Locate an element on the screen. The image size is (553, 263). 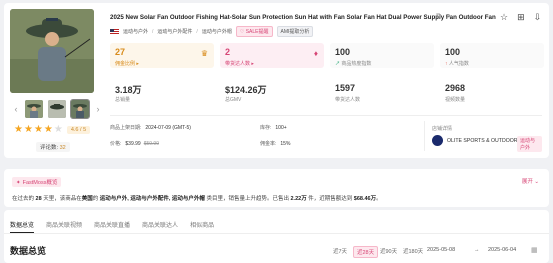
range-28d: 近28天 is located at coordinates (366, 252).